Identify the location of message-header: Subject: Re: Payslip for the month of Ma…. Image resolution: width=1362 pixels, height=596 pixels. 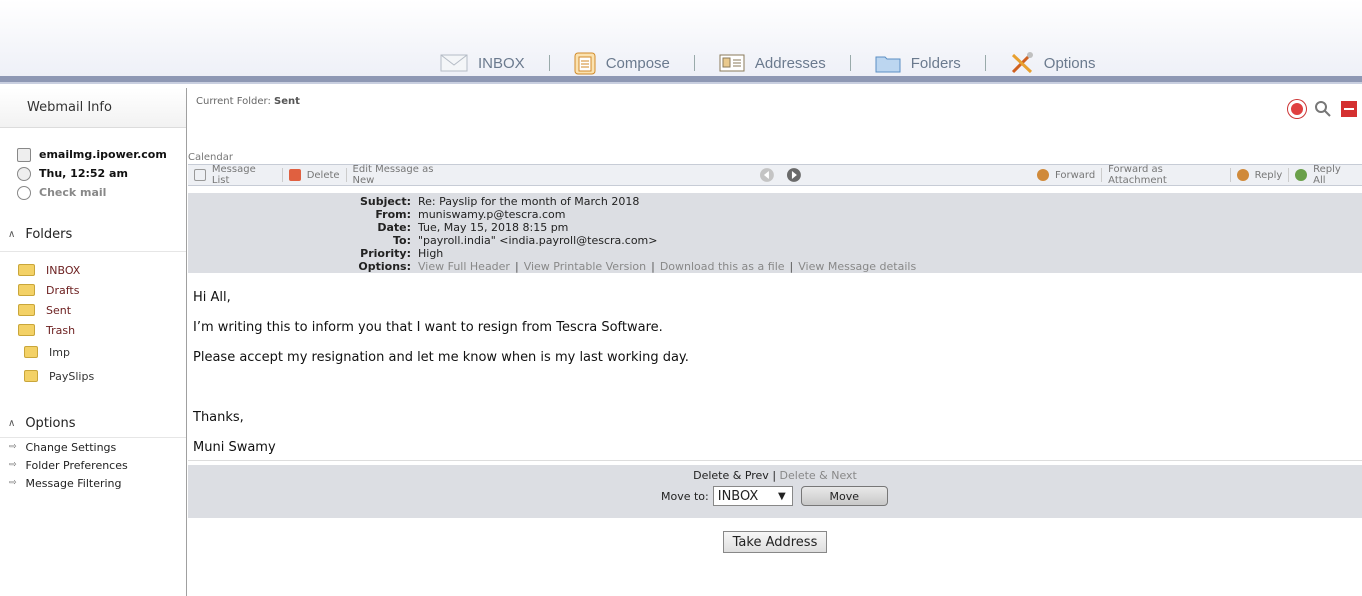
(775, 233).